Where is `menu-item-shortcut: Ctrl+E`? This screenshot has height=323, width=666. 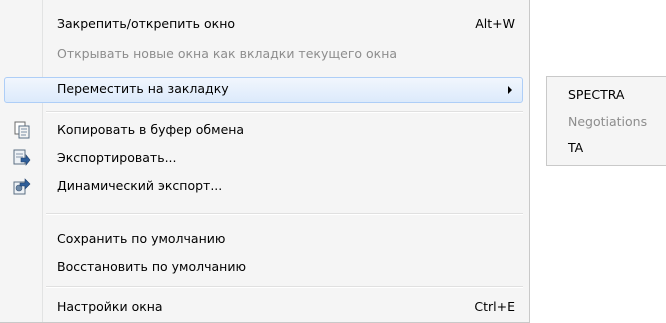 menu-item-shortcut: Ctrl+E is located at coordinates (494, 306).